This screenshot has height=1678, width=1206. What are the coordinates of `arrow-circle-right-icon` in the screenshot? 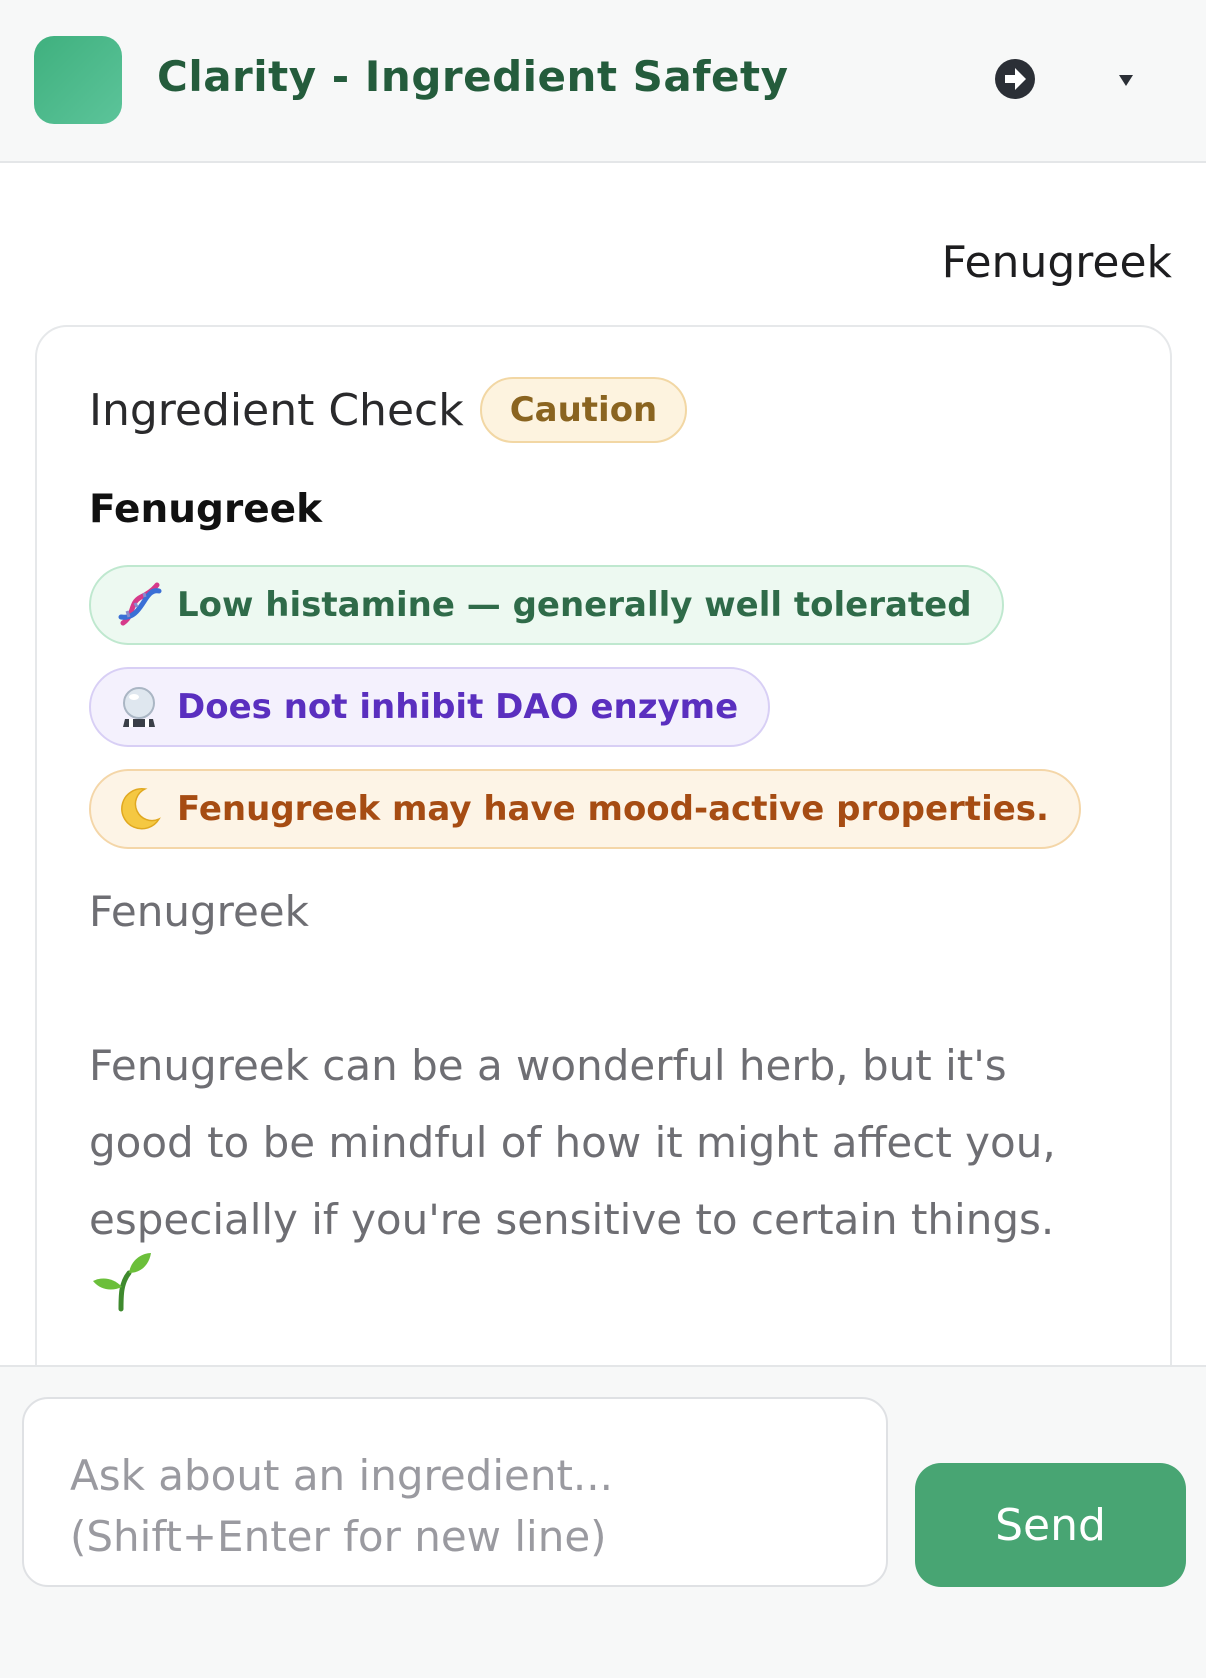 It's located at (1015, 79).